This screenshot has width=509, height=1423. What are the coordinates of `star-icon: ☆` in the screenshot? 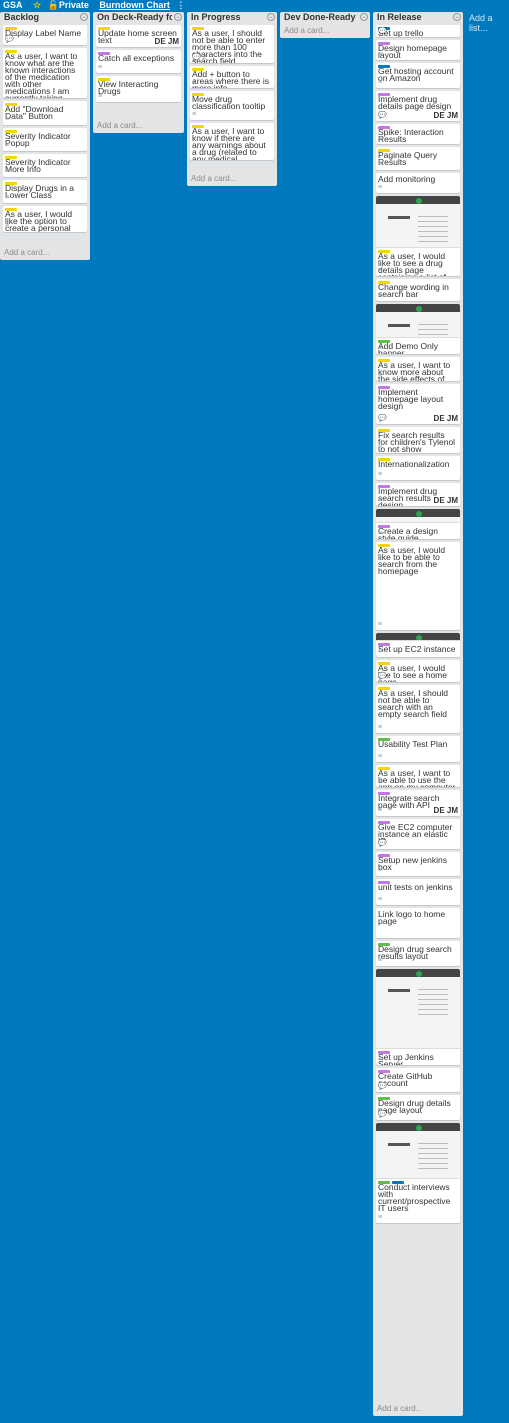 It's located at (37, 5).